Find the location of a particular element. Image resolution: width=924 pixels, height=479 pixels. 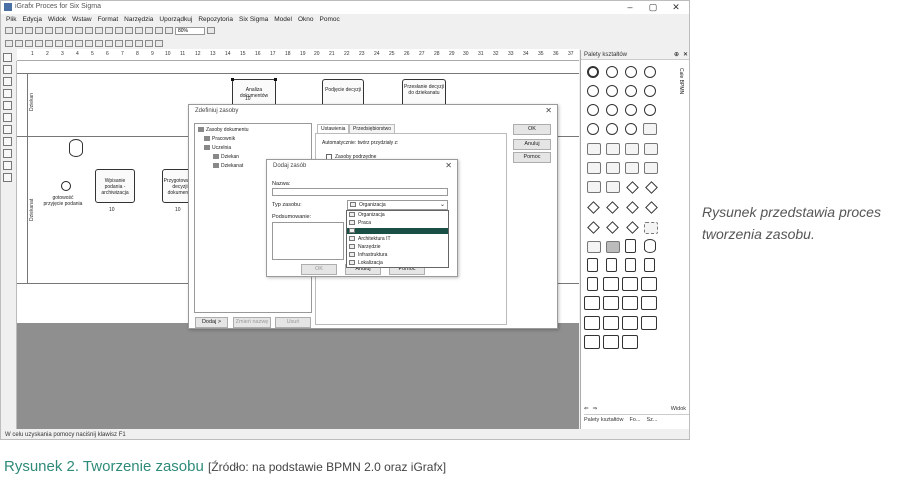

tab-przedsiebiorstwo: Przedsiębiorstwo is located at coordinates (372, 128).